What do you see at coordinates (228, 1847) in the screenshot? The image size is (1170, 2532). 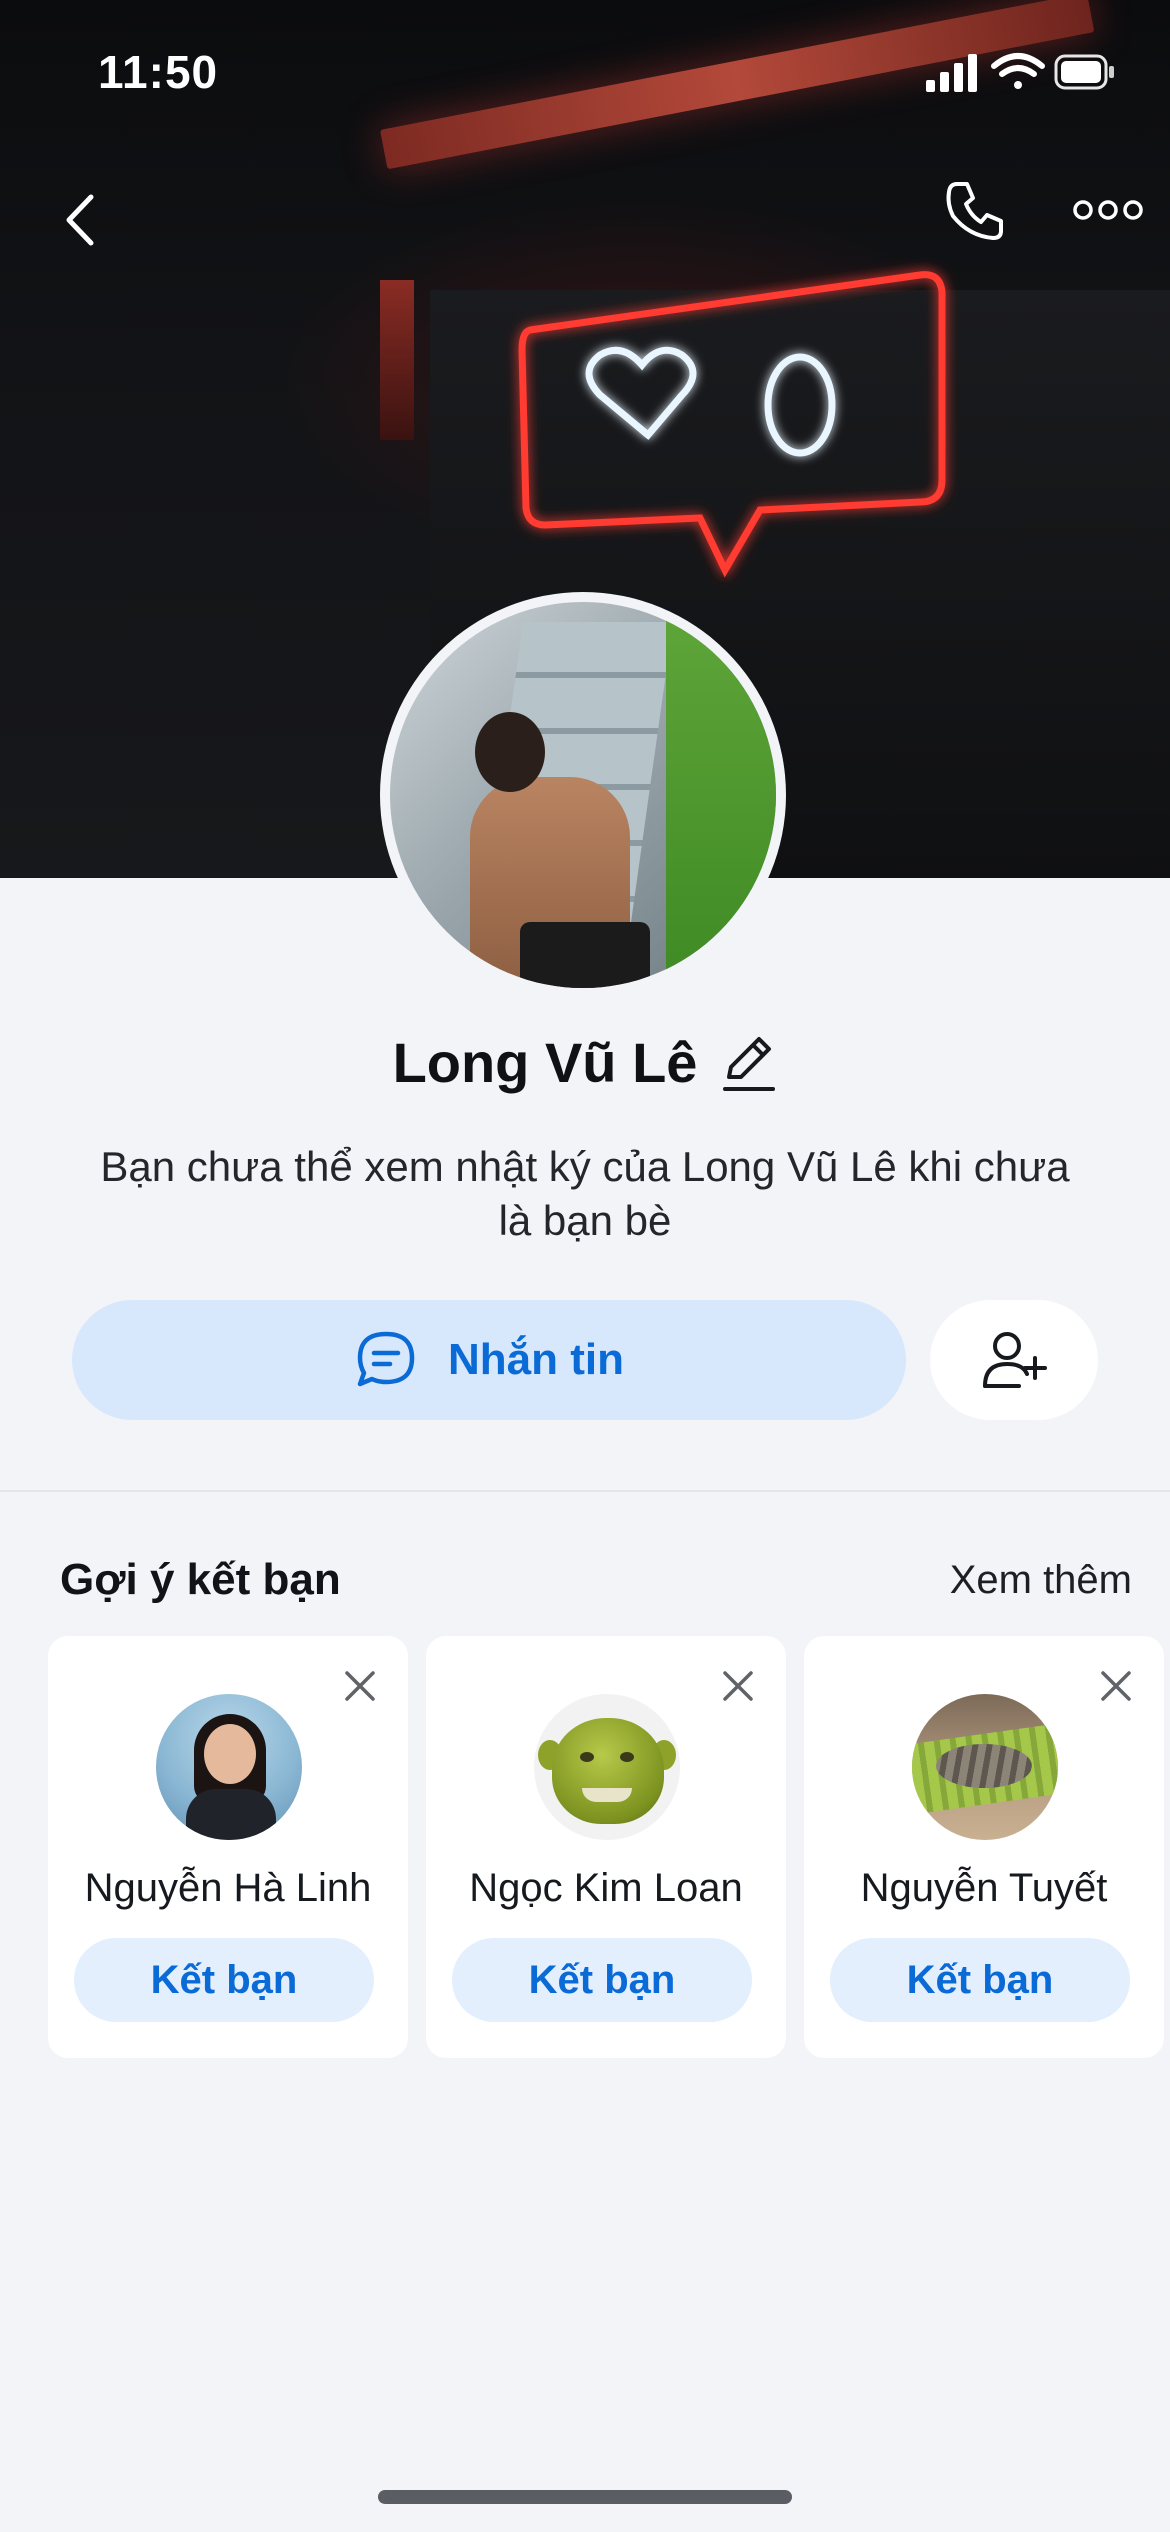 I see `suggestion-card: Nguyễn Hà Linh Kết bạn` at bounding box center [228, 1847].